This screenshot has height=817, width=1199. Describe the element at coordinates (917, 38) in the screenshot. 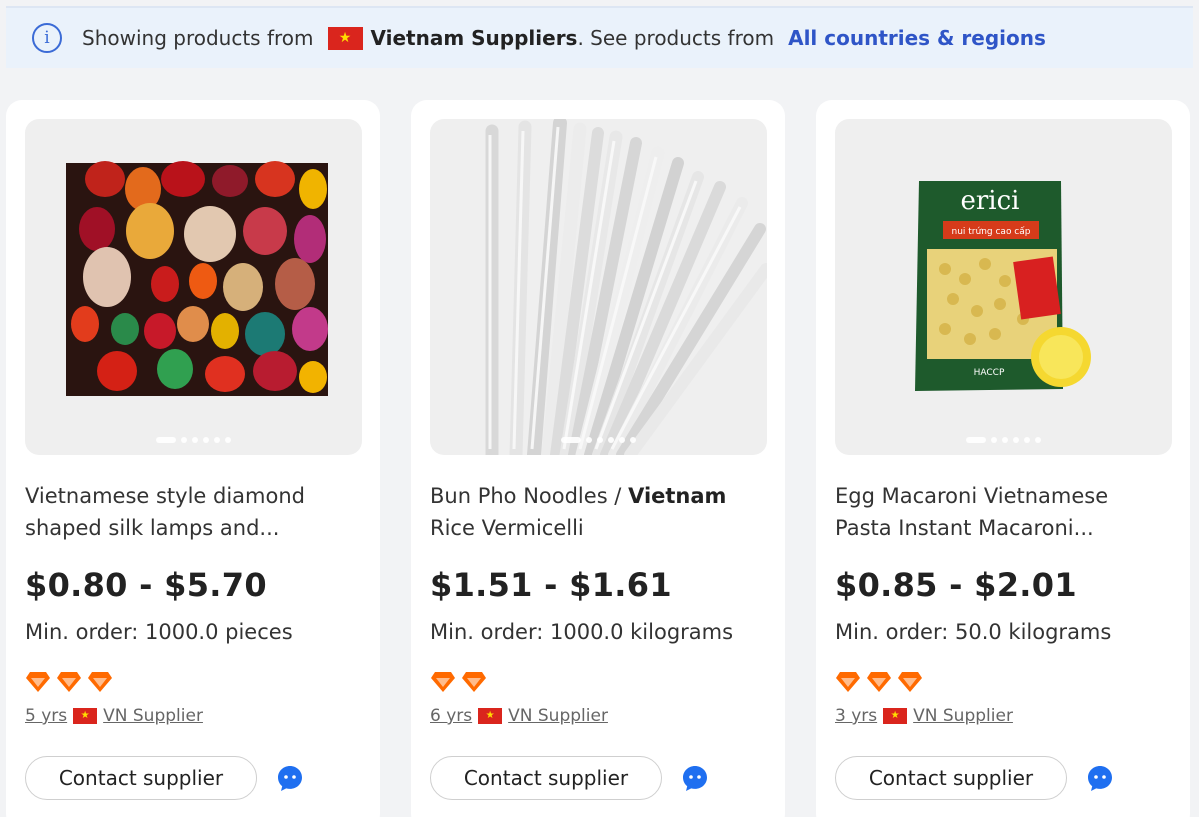

I see `all-regions-link: All countries & regions` at that location.